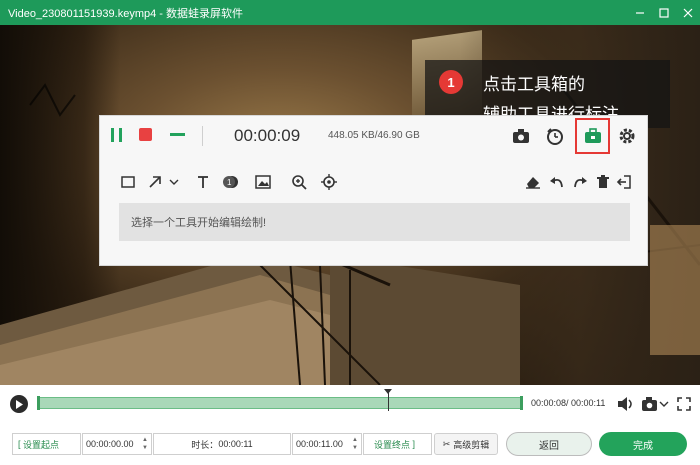 This screenshot has width=700, height=465. I want to click on set-start-label: 设置起点, so click(41, 444).